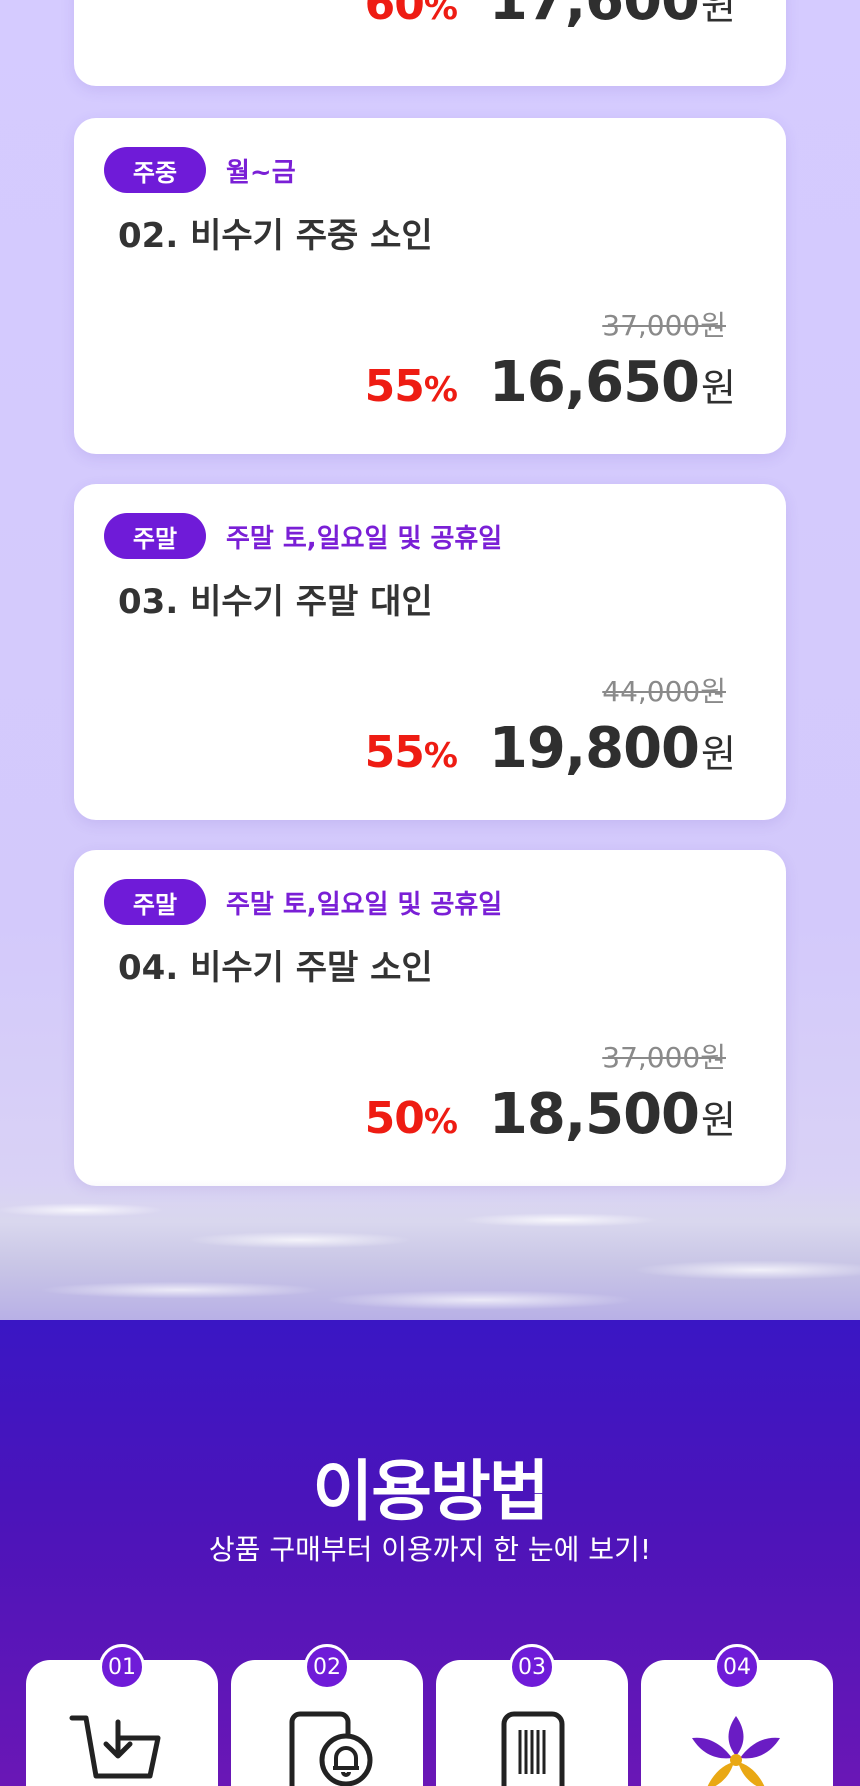  I want to click on price-row: 55% 16,650 원, so click(550, 382).